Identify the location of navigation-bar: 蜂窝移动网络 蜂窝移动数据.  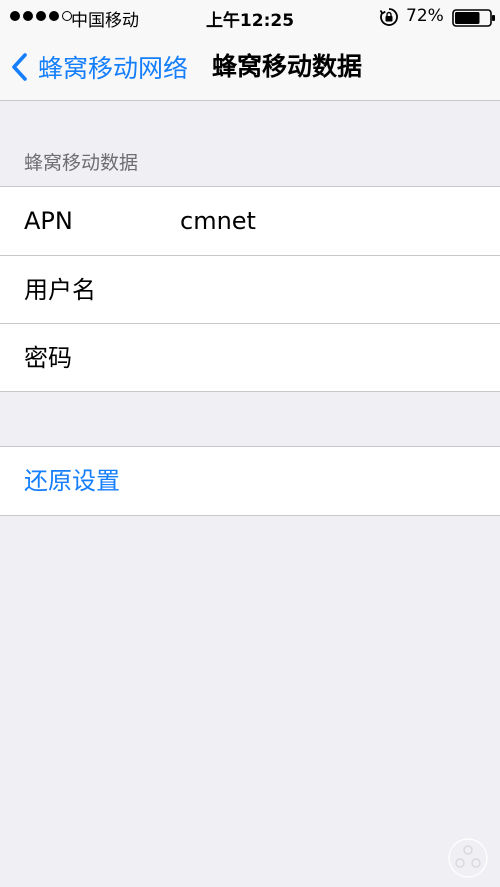
(250, 67).